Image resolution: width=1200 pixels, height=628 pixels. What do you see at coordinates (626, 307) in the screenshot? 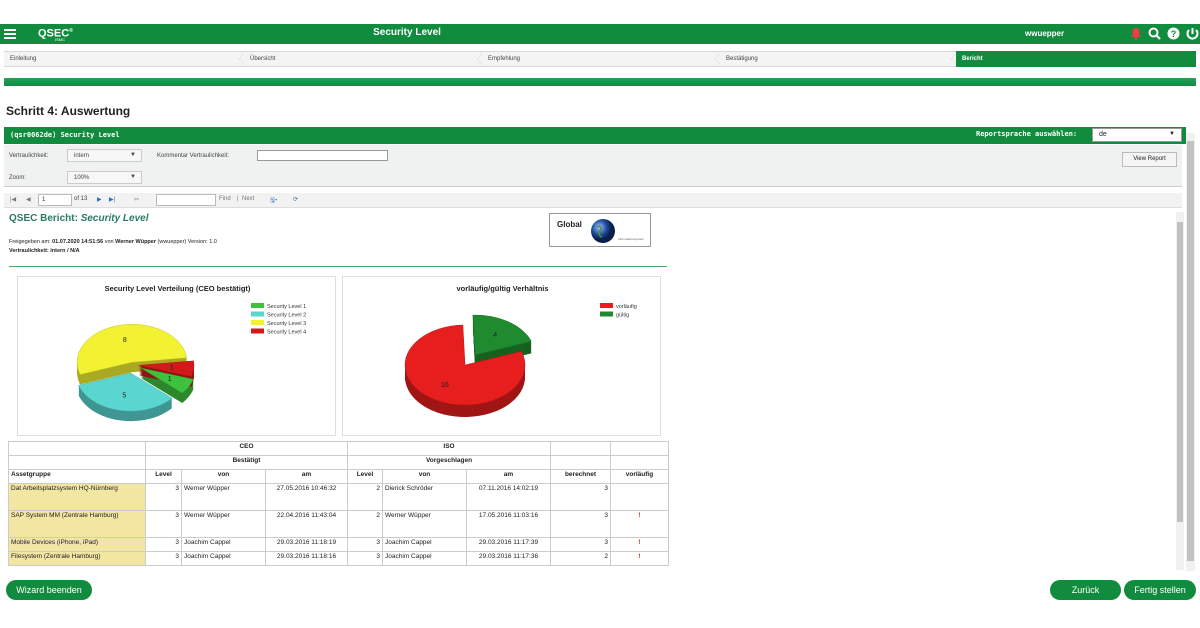
I see `legend-label: vorläufig` at bounding box center [626, 307].